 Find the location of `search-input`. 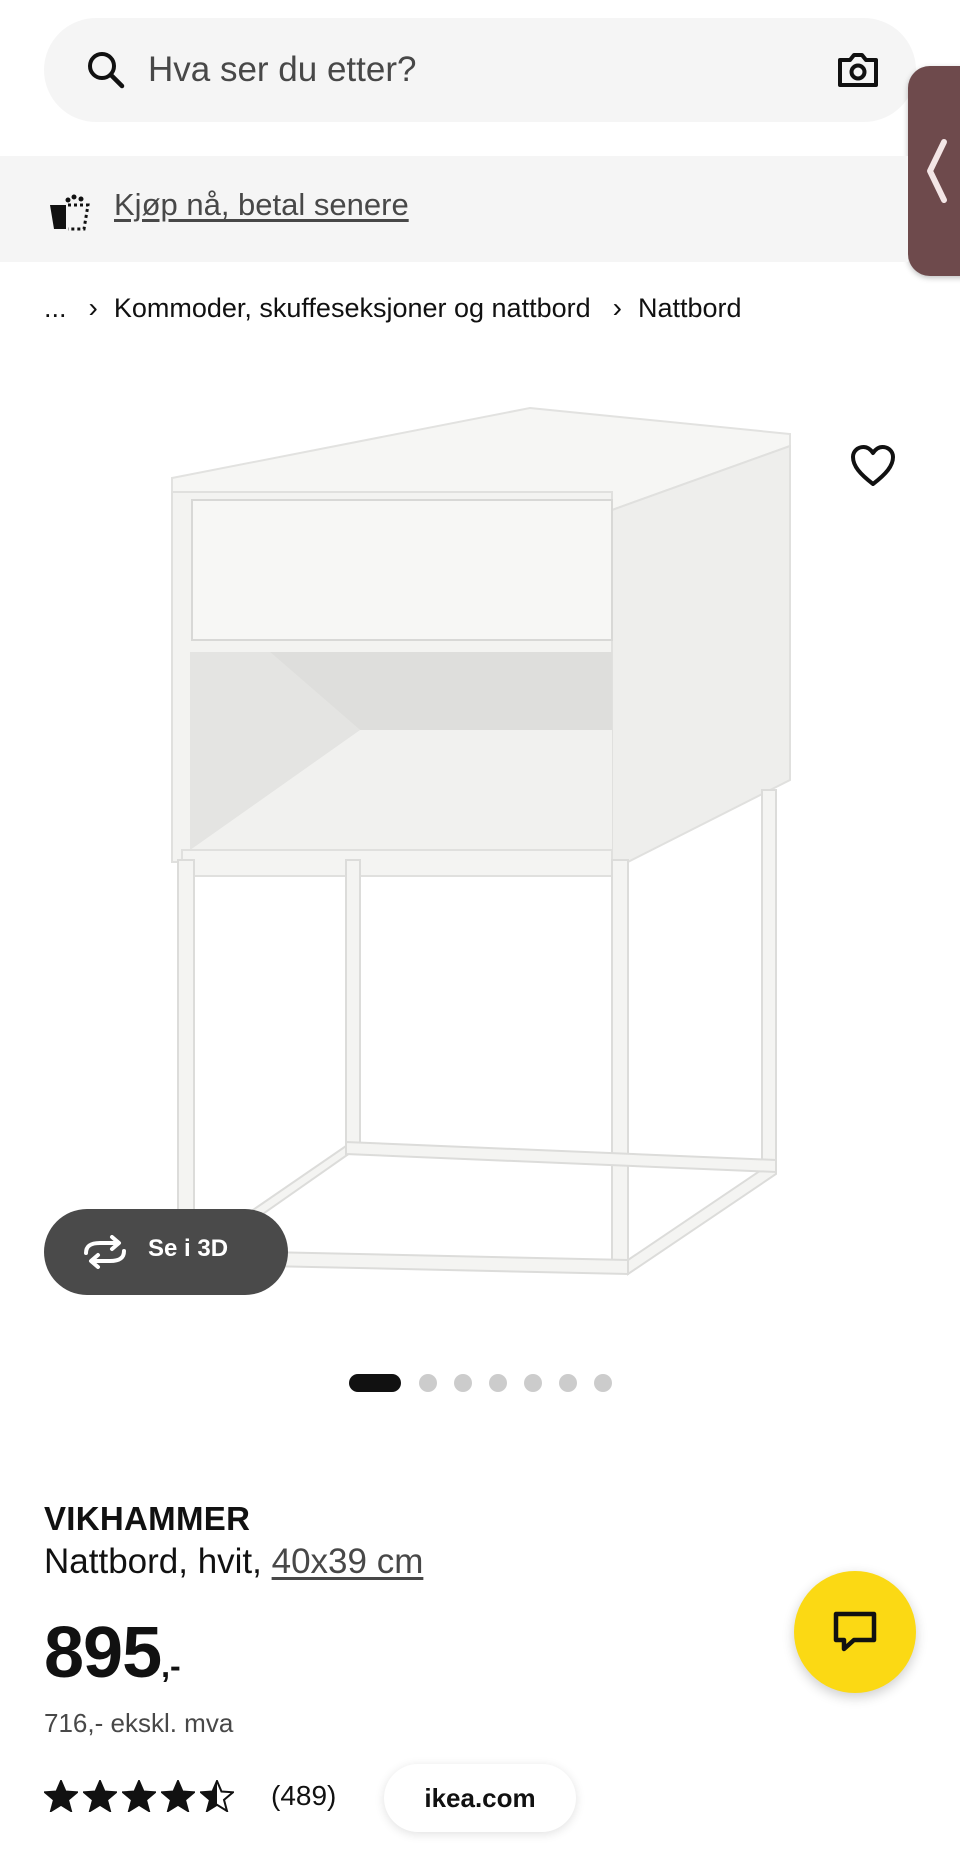

search-input is located at coordinates (488, 70).